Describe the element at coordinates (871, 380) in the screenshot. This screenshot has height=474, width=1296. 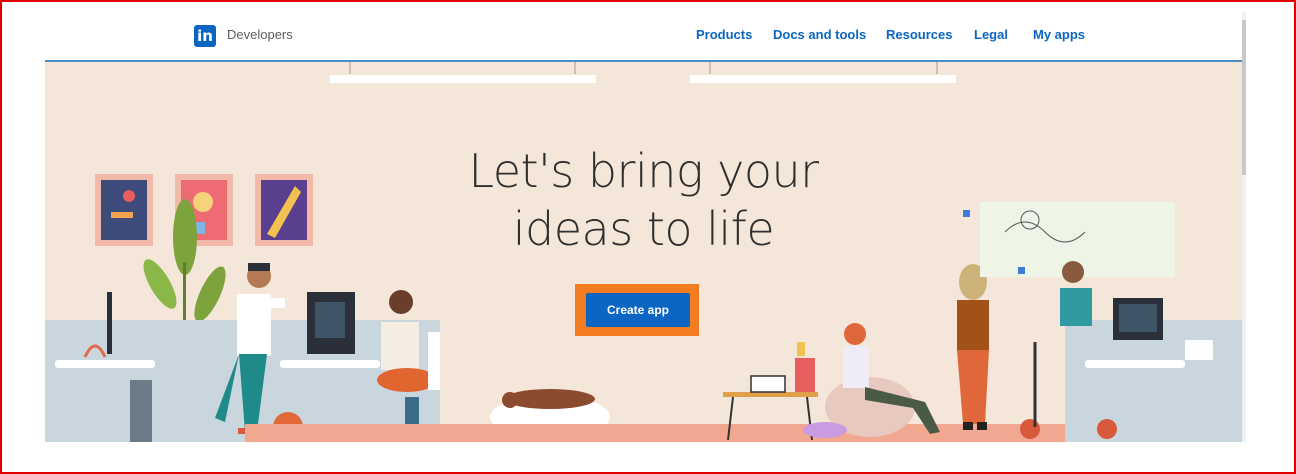
I see `lounging-woman` at that location.